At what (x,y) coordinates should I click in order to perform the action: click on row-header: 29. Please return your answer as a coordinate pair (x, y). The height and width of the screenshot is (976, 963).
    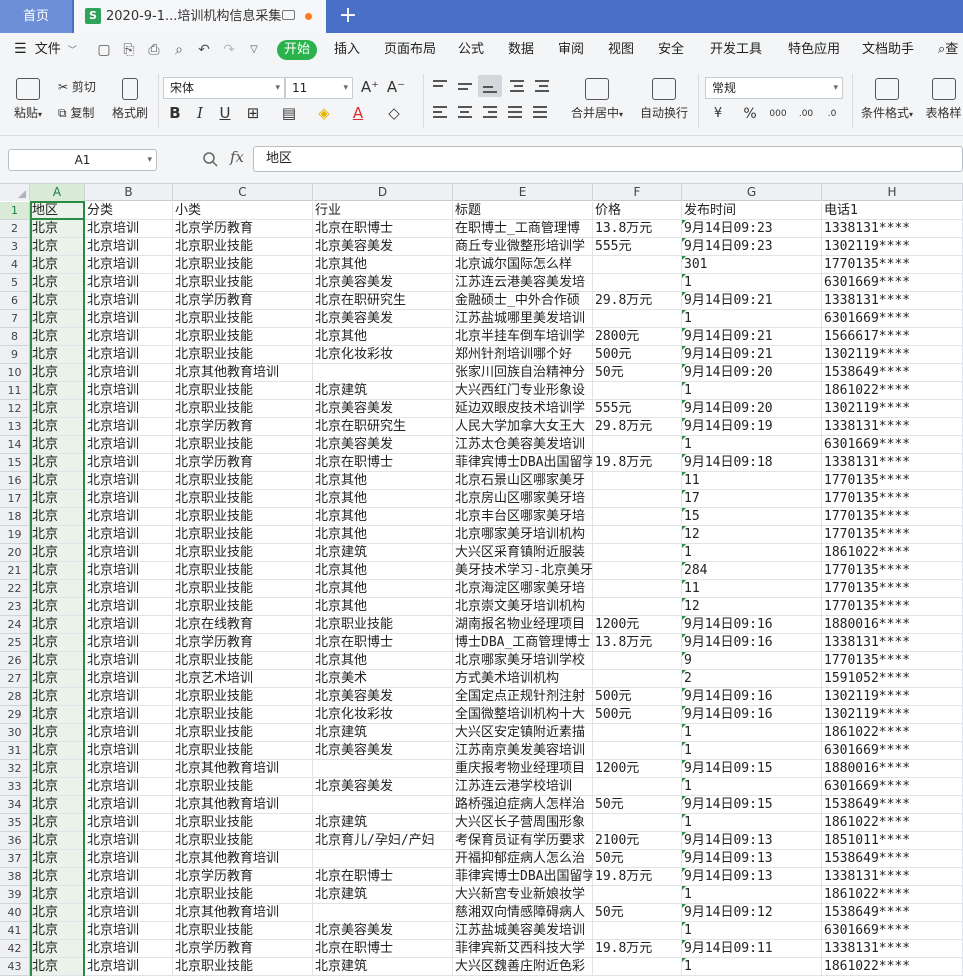
    Looking at the image, I should click on (15, 715).